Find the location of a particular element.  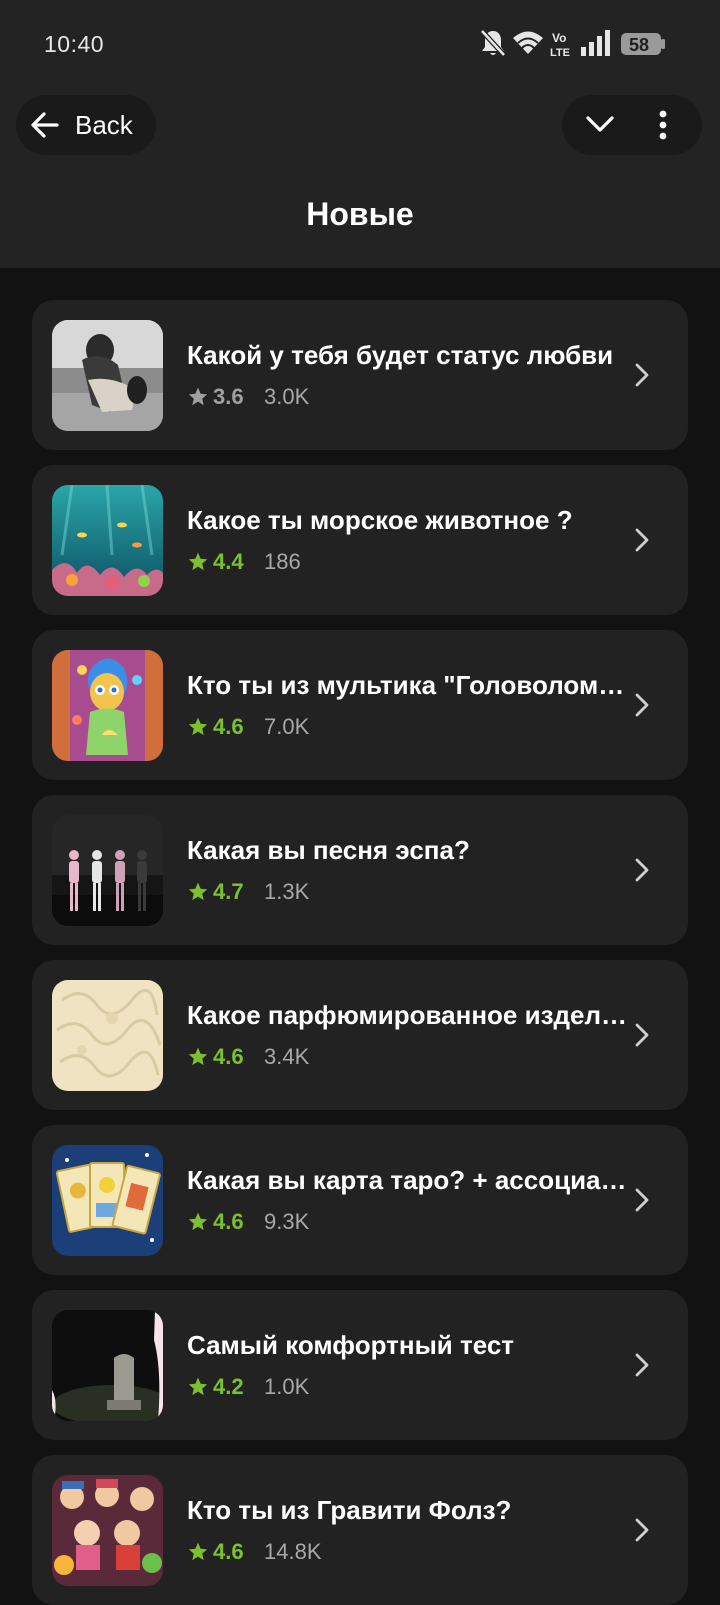

item-count: 1.0K is located at coordinates (287, 1386).